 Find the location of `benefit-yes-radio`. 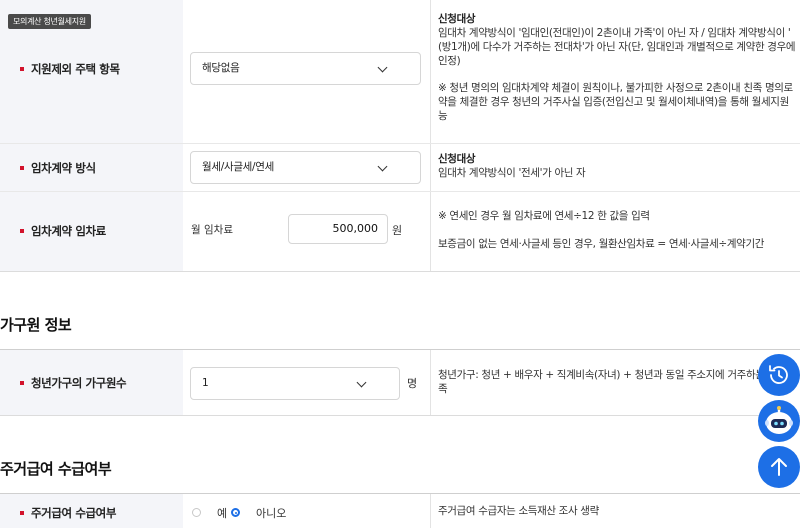

benefit-yes-radio is located at coordinates (196, 512).